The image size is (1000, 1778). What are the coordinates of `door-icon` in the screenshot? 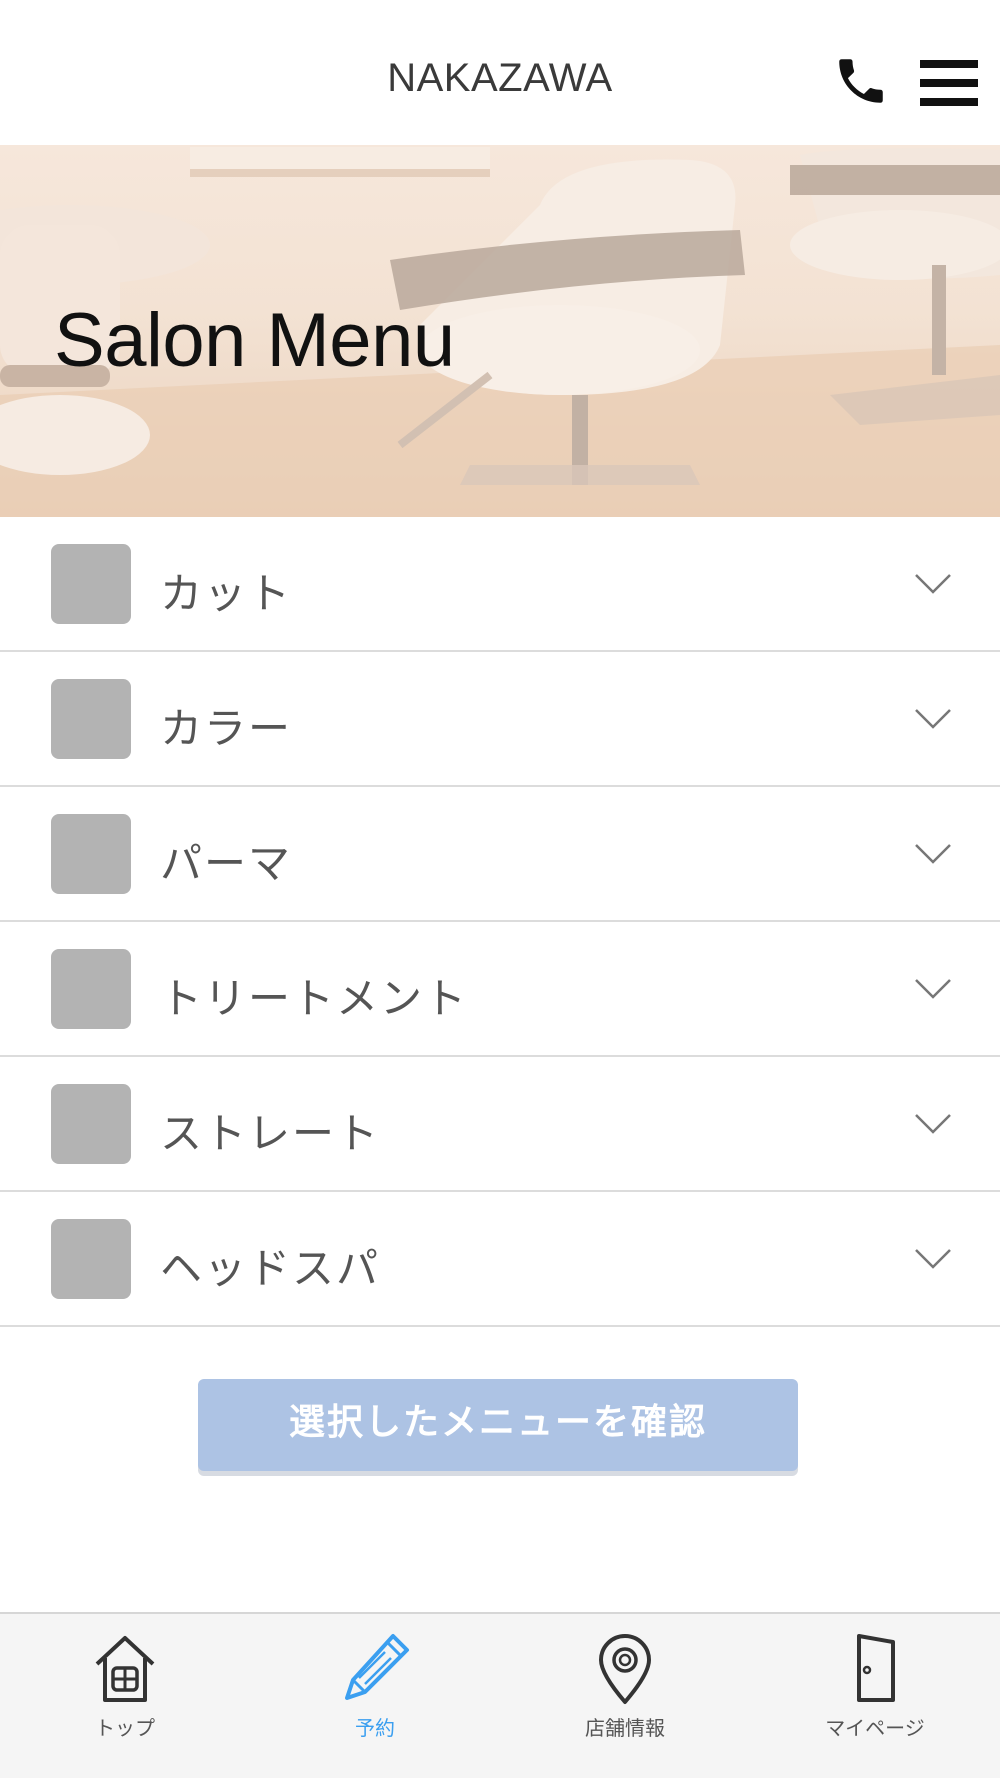 It's located at (876, 1668).